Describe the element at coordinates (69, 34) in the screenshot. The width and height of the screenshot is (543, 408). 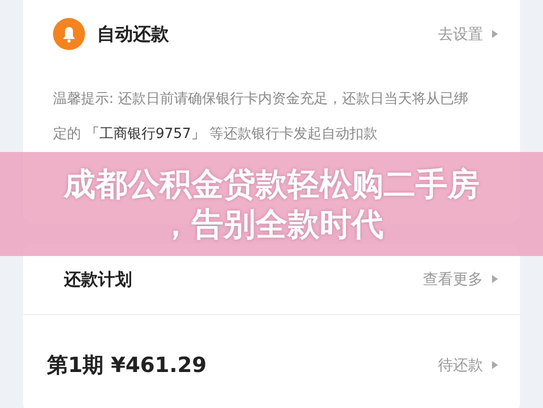
I see `bell-icon` at that location.